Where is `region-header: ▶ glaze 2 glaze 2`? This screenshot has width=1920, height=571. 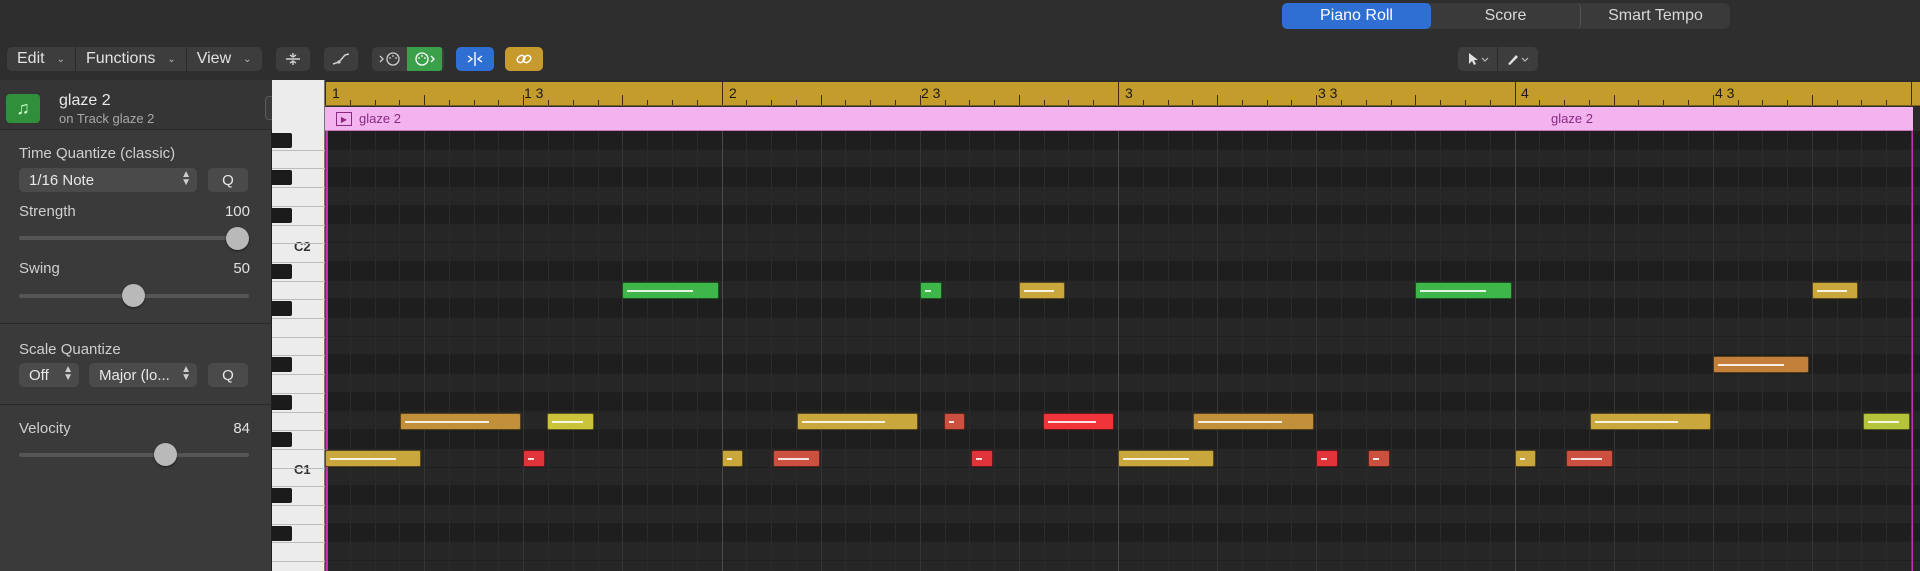 region-header: ▶ glaze 2 glaze 2 is located at coordinates (1119, 119).